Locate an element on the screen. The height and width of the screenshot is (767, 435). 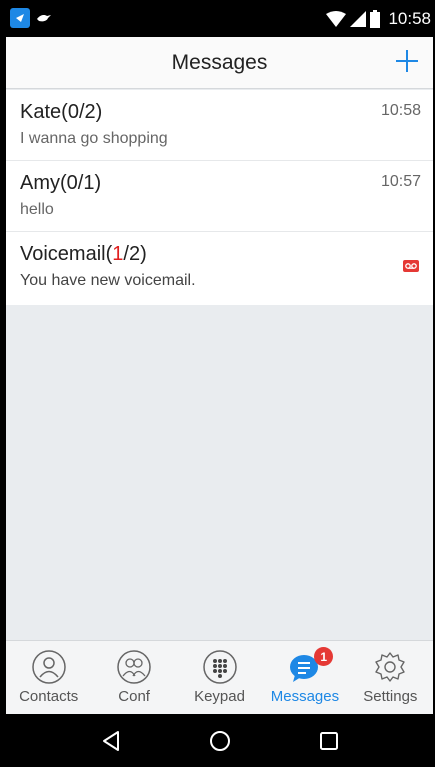
conversation-name: Voicemail(1/2) is located at coordinates (83, 254).